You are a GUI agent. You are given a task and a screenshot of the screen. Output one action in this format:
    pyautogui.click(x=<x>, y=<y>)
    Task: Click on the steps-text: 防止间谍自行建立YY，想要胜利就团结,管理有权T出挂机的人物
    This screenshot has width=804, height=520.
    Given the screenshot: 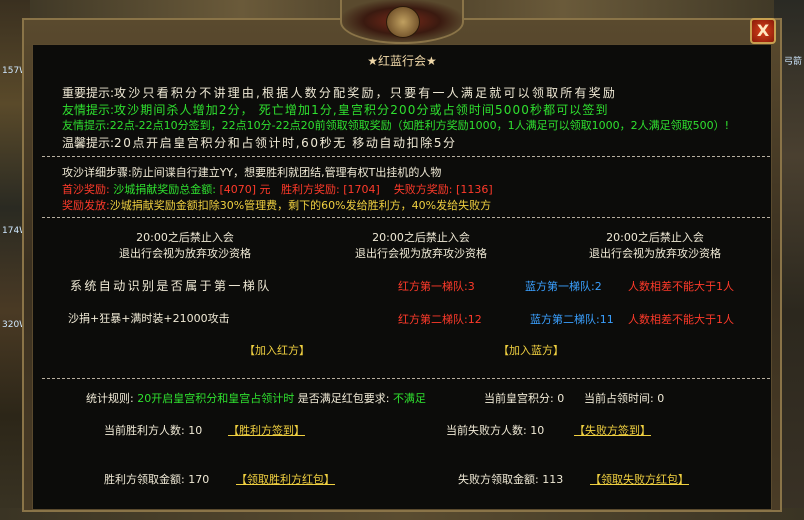 What is the action you would take?
    pyautogui.click(x=286, y=172)
    